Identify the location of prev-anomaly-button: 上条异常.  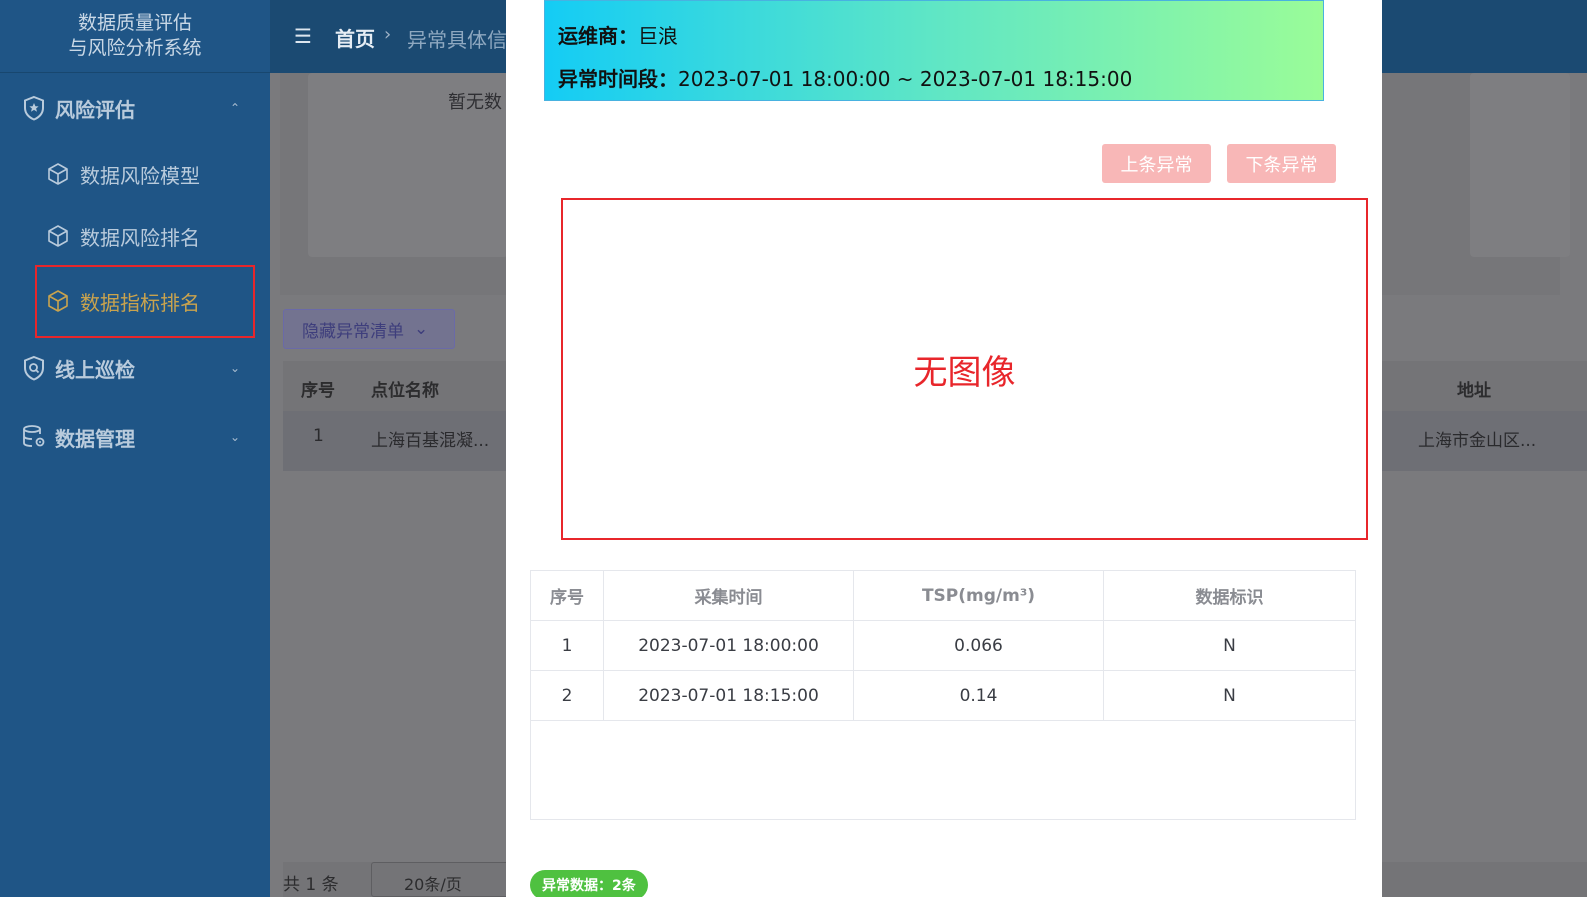
(1156, 163).